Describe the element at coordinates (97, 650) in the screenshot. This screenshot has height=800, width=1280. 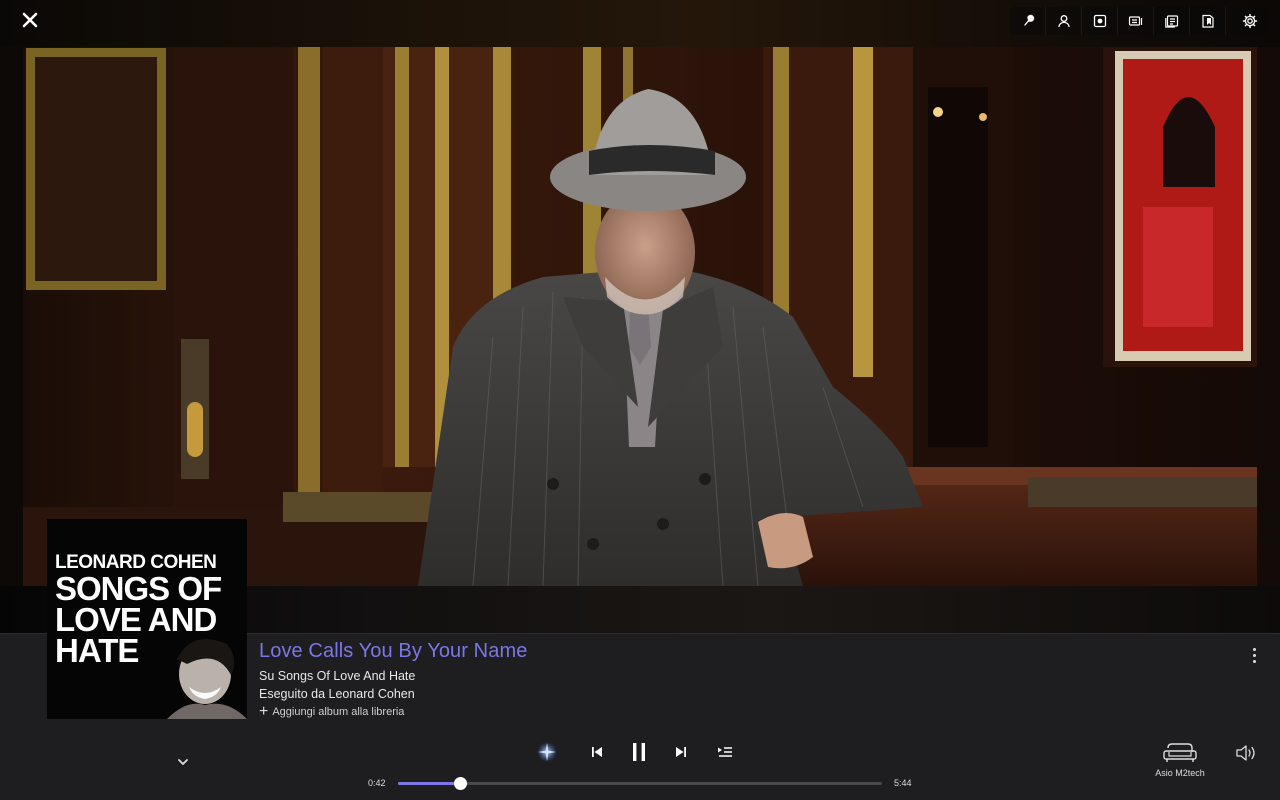
I see `album-cover-title-line: HATE` at that location.